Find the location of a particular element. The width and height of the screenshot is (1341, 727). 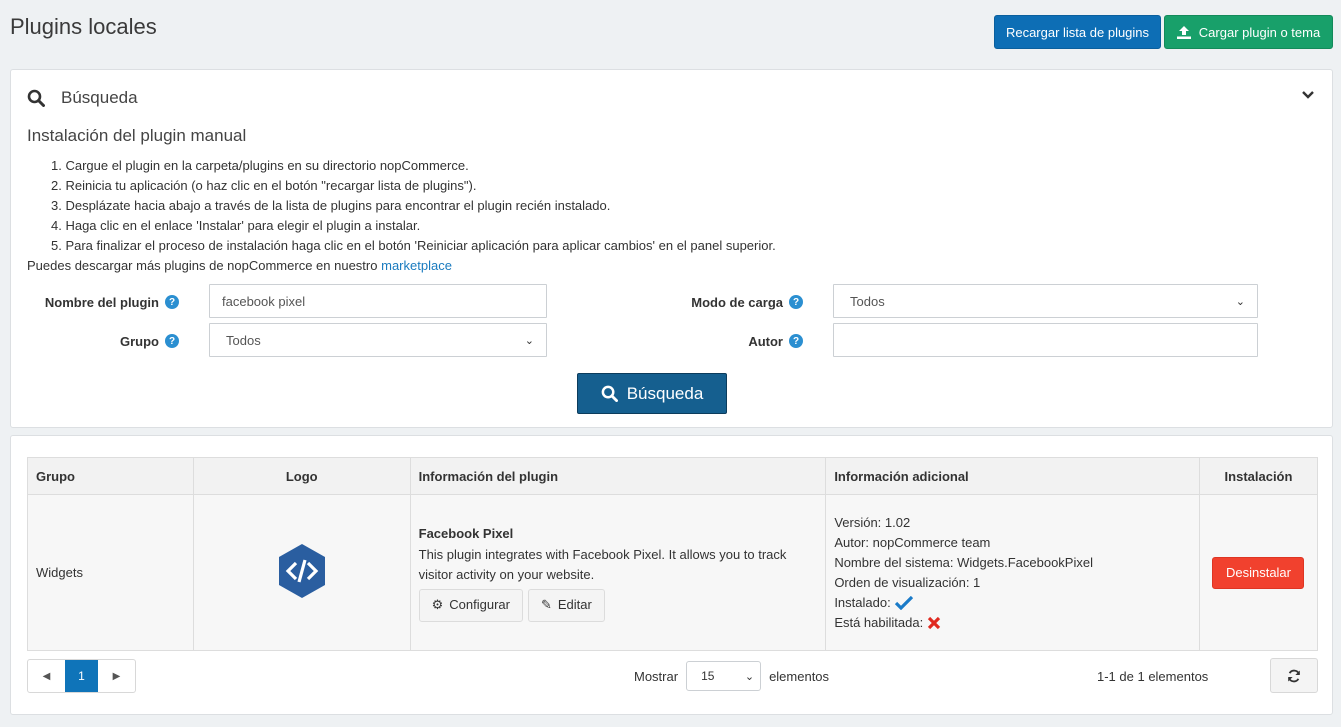

display-order-text: Orden de visualización: 1 is located at coordinates (907, 582).